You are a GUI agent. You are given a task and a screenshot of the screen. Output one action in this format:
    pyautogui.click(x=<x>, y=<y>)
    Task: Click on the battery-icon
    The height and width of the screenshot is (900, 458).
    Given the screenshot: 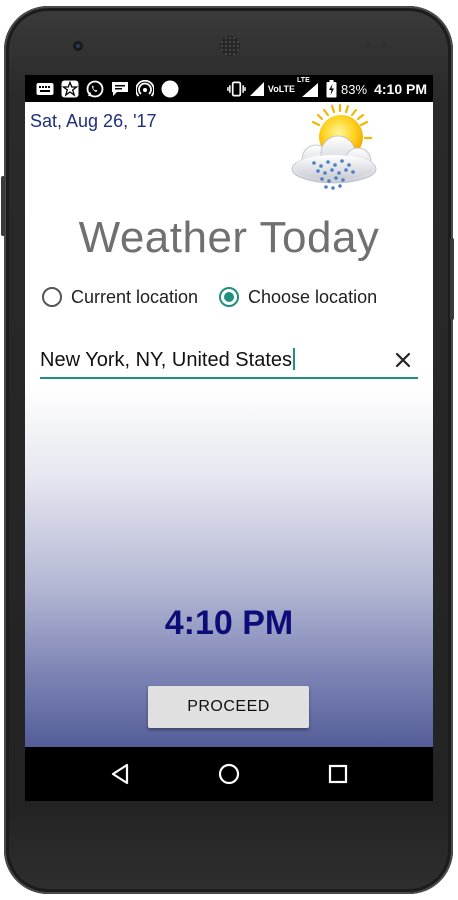 What is the action you would take?
    pyautogui.click(x=331, y=89)
    